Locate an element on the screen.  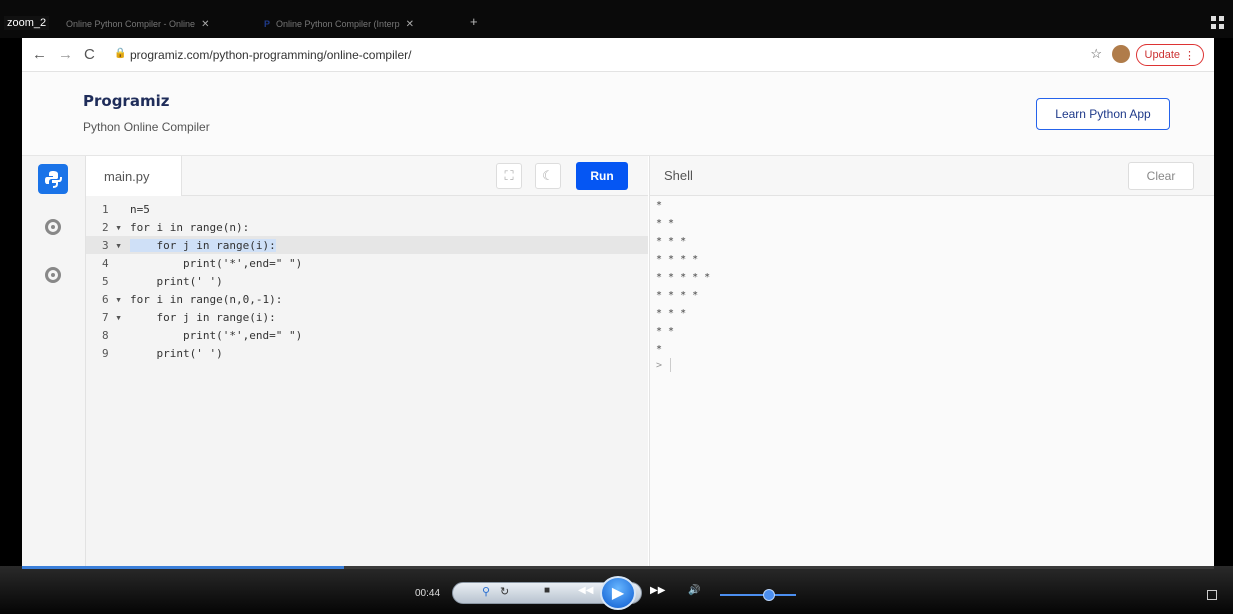
kebab-menu-icon: ⋮ is located at coordinates (1189, 55).